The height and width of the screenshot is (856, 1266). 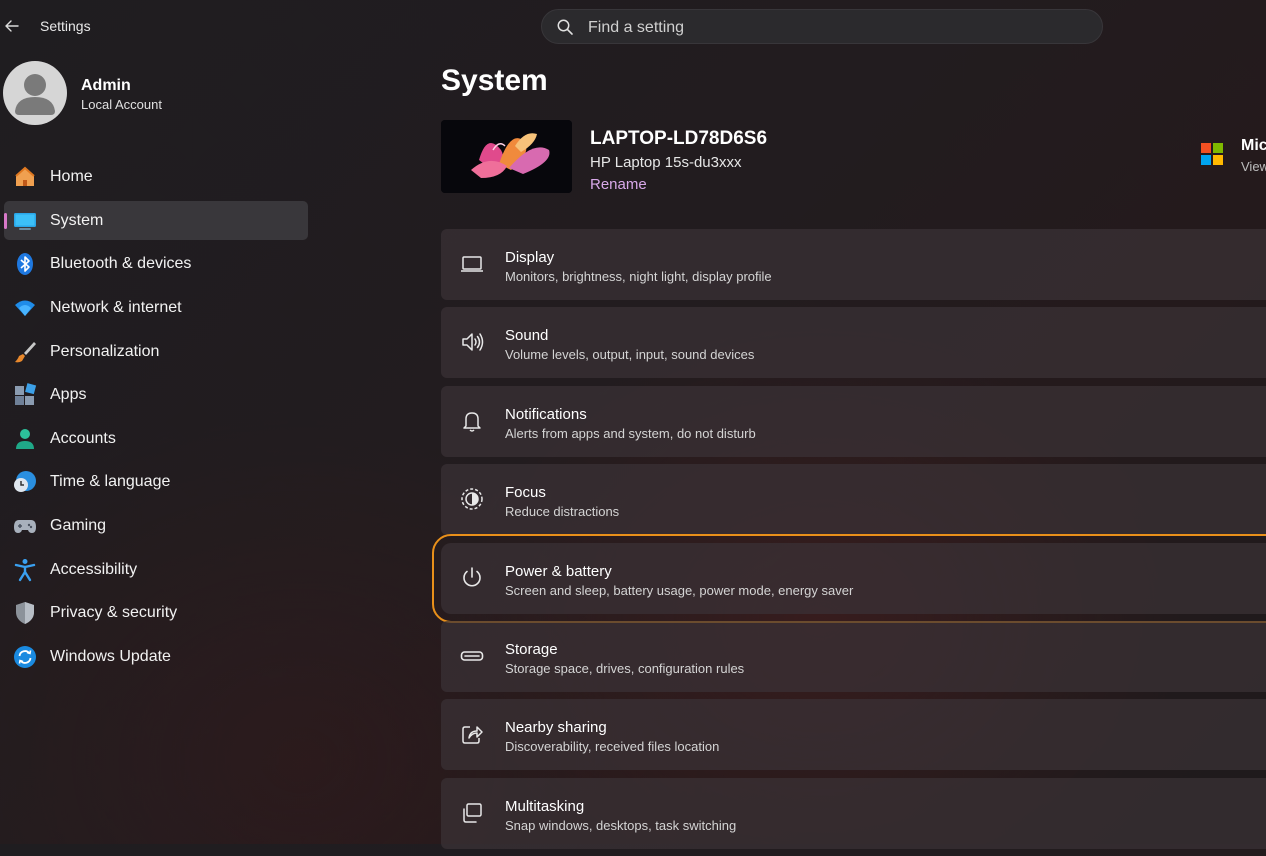 I want to click on card-title: Nearby sharing, so click(x=556, y=728).